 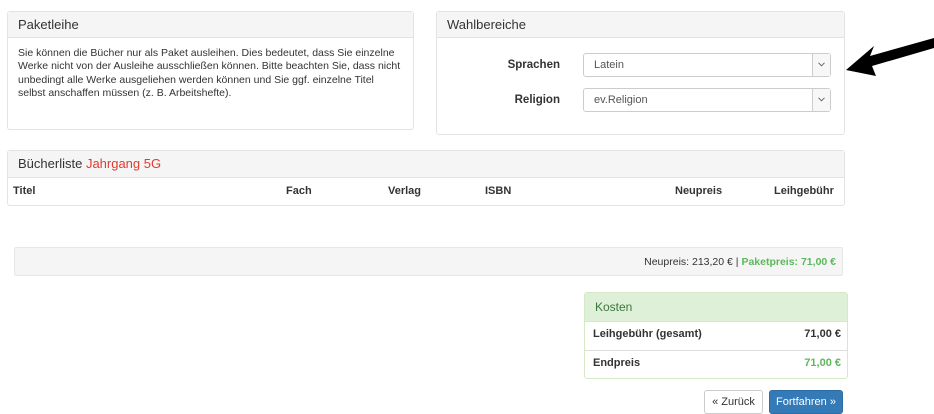 I want to click on kosten-row-leihgebuehr: Leihgebühr (gesamt) 71,00 €, so click(x=716, y=334).